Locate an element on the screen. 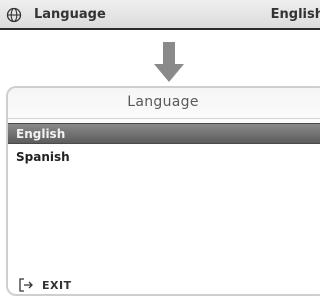 The height and width of the screenshot is (296, 320). globe-icon is located at coordinates (14, 15).